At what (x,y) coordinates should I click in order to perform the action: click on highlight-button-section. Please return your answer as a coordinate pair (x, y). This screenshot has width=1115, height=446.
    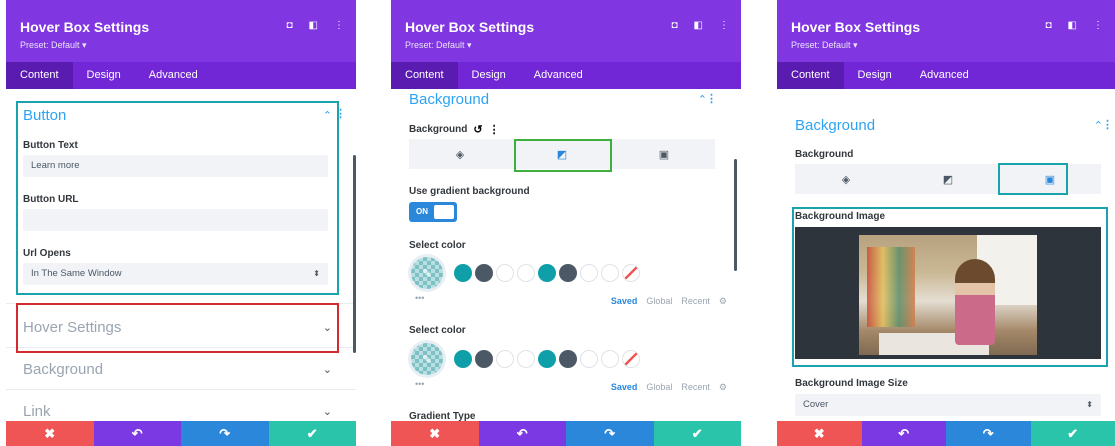
    Looking at the image, I should click on (177, 198).